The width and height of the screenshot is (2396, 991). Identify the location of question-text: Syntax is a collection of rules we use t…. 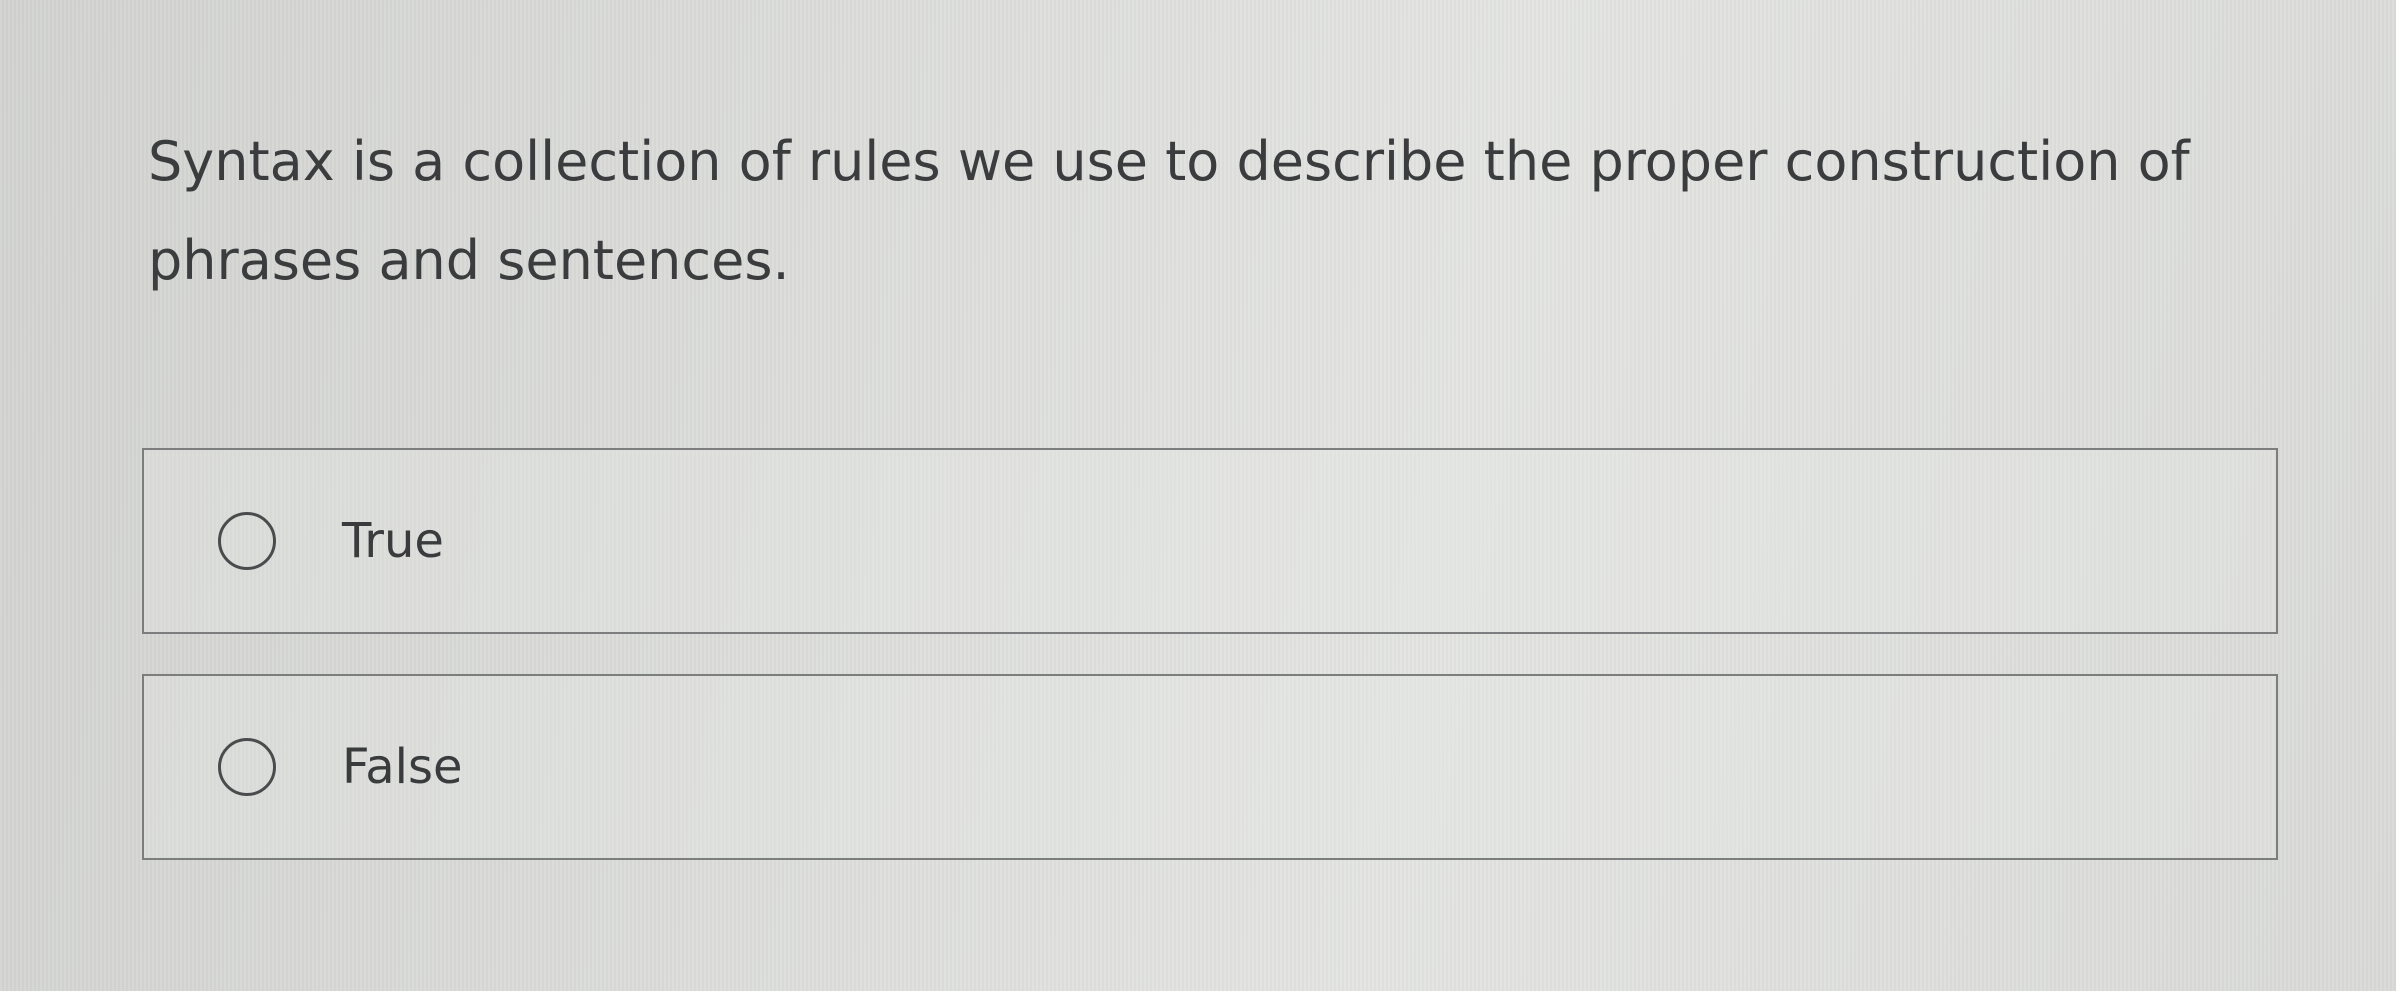
(1169, 211).